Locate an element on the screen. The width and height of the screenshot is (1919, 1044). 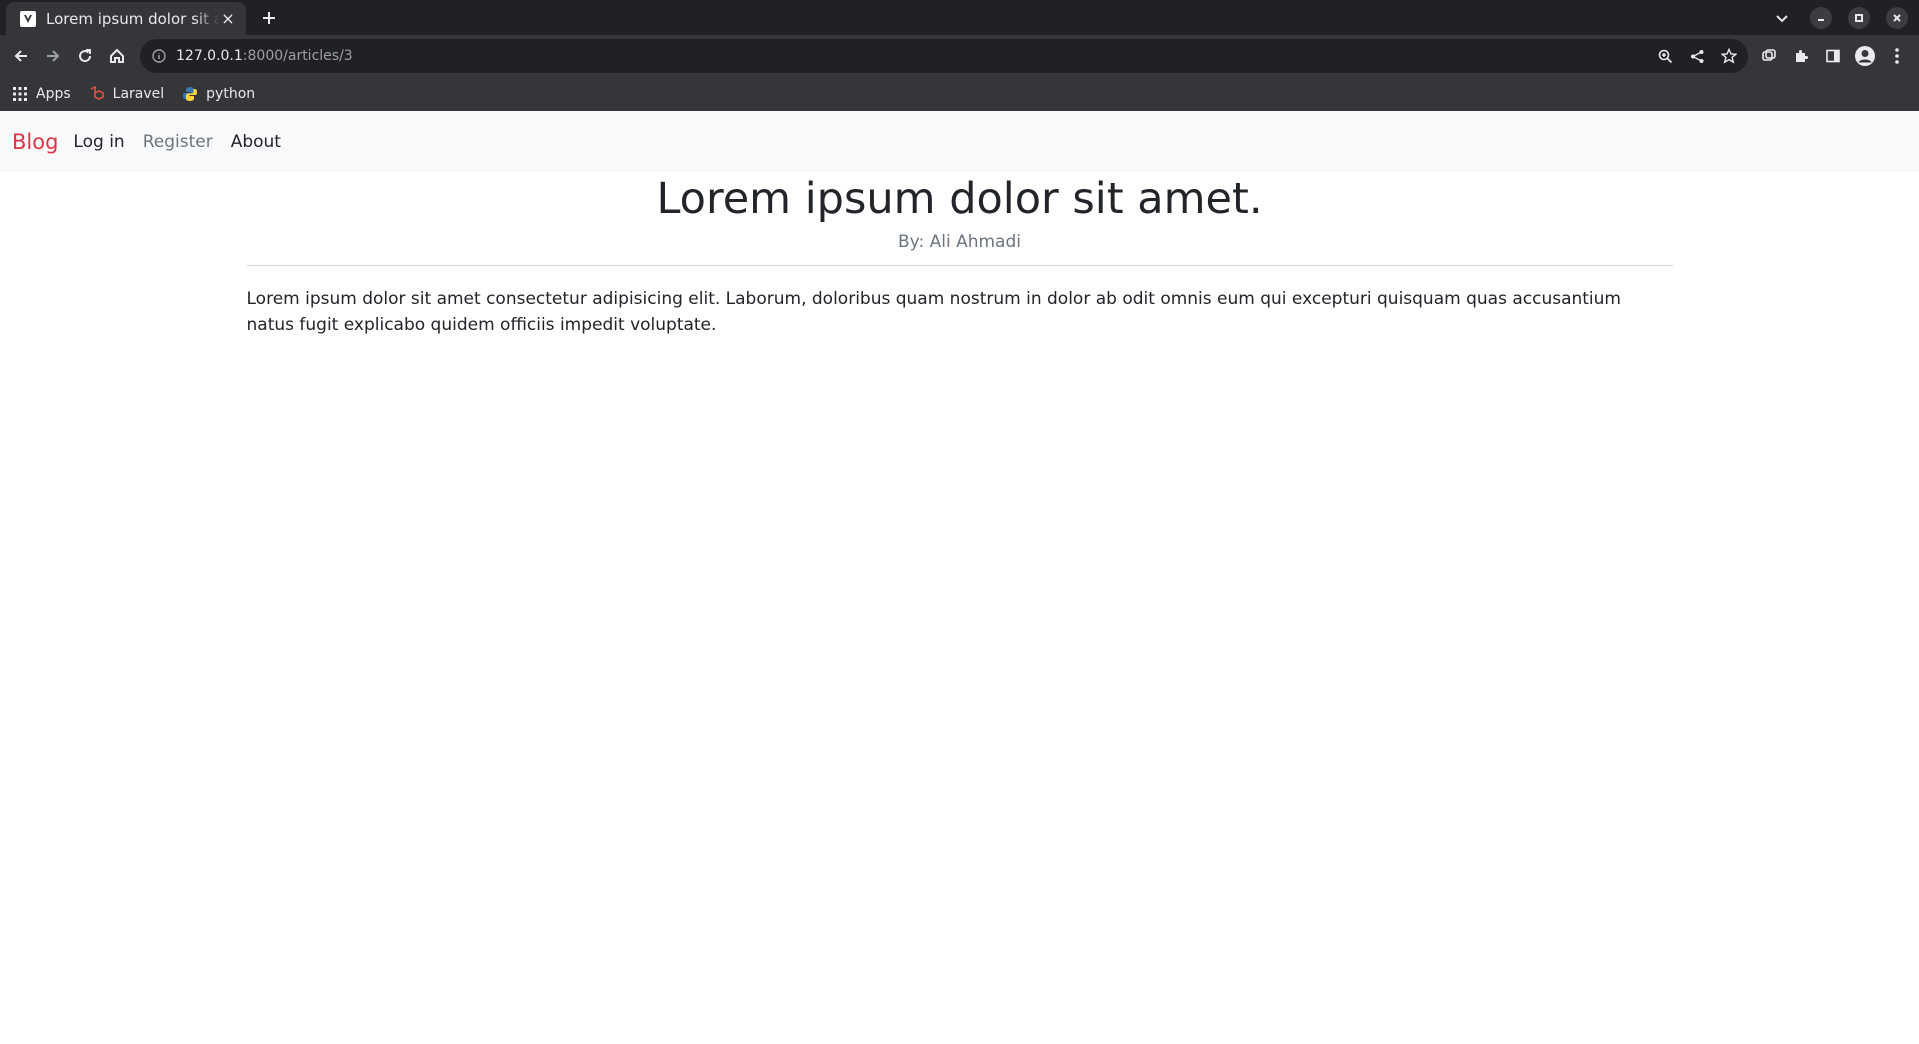
maximize-button is located at coordinates (1859, 18).